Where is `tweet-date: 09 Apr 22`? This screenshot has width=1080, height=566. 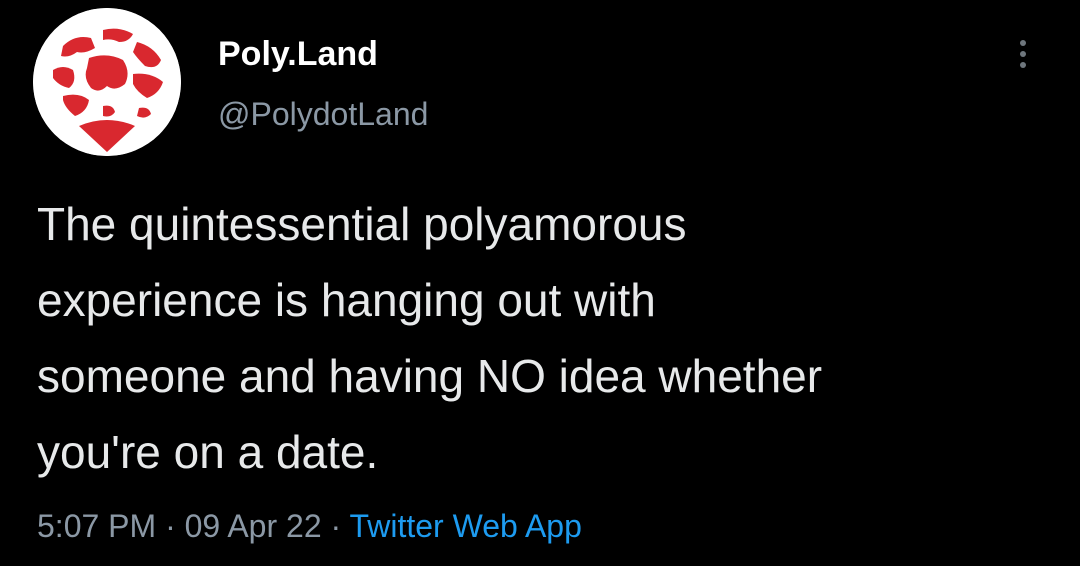 tweet-date: 09 Apr 22 is located at coordinates (253, 526).